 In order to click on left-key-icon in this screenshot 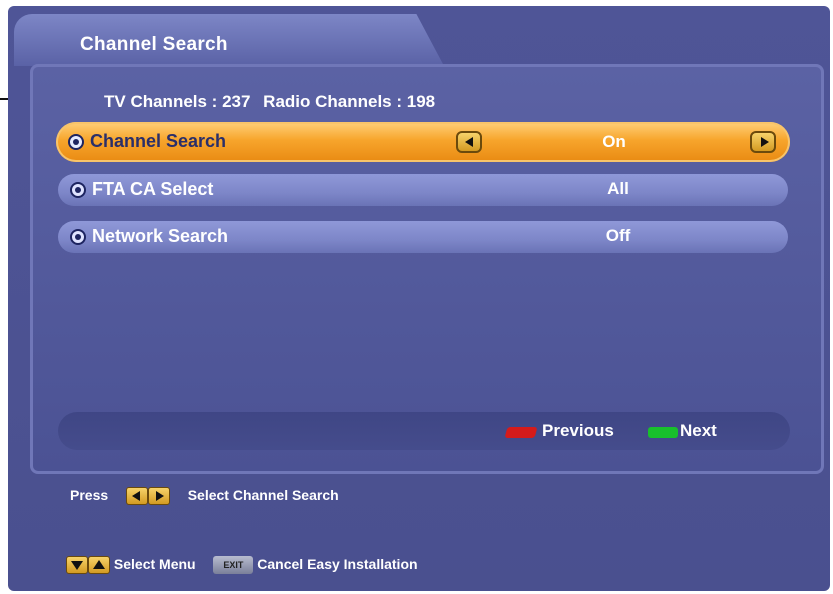, I will do `click(136, 496)`.